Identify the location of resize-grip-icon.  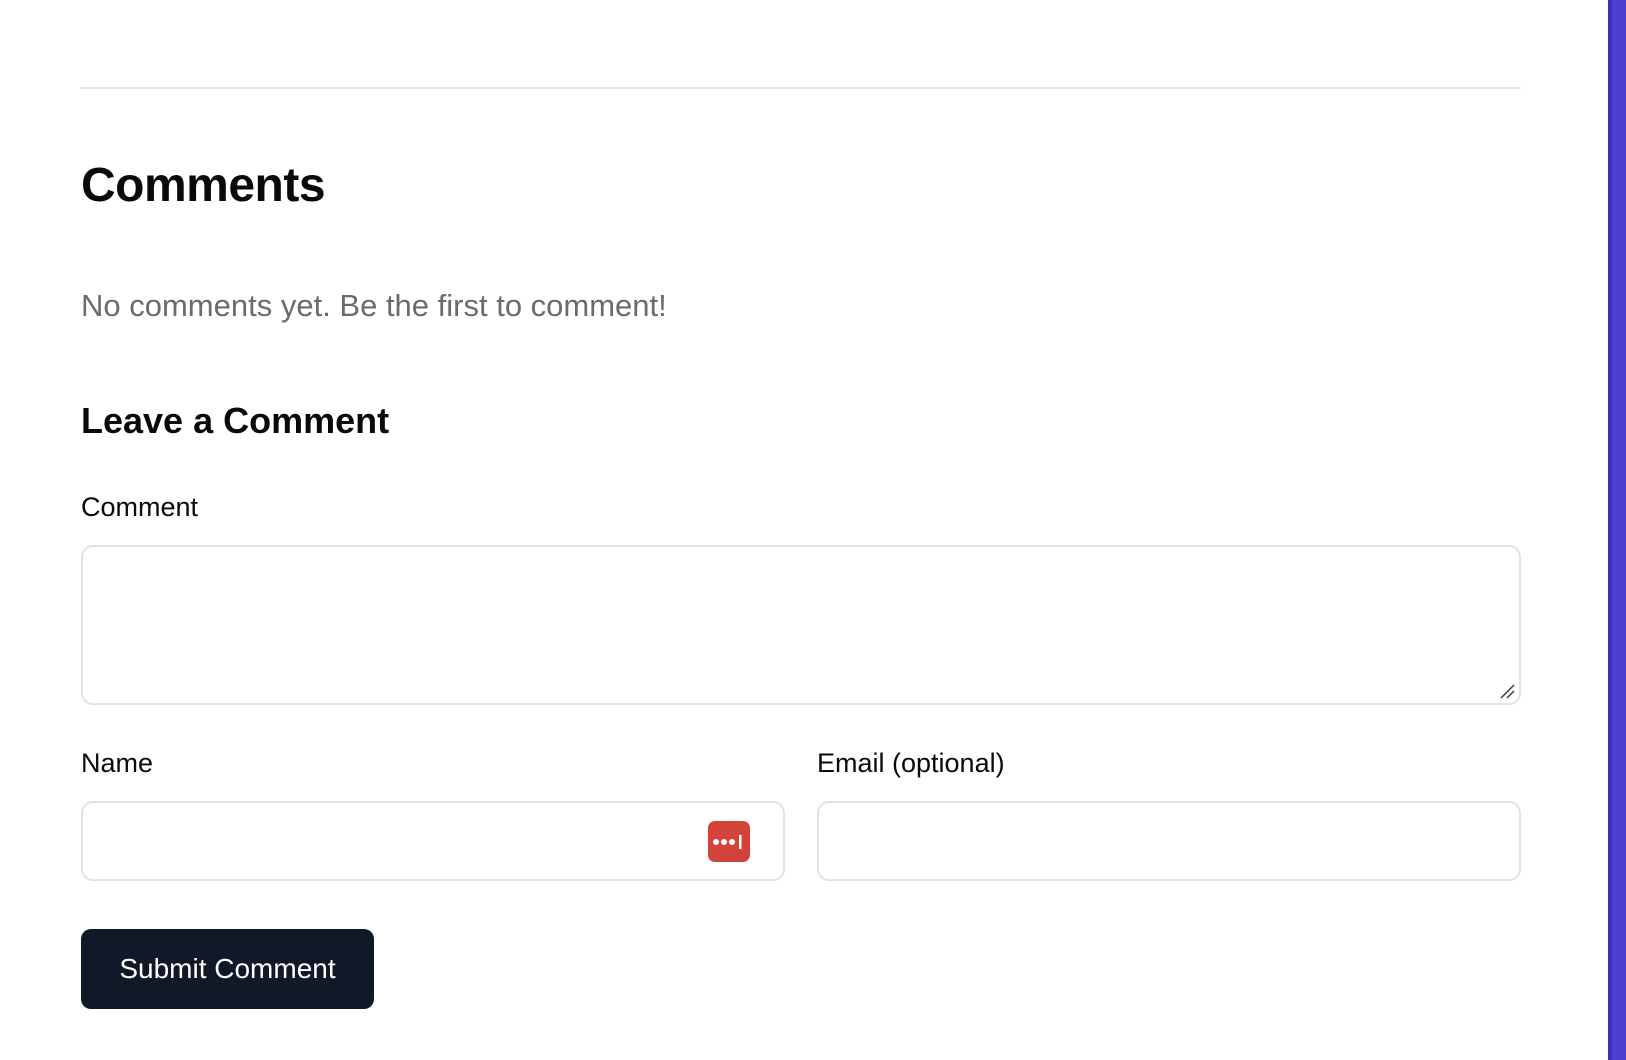
(1507, 691).